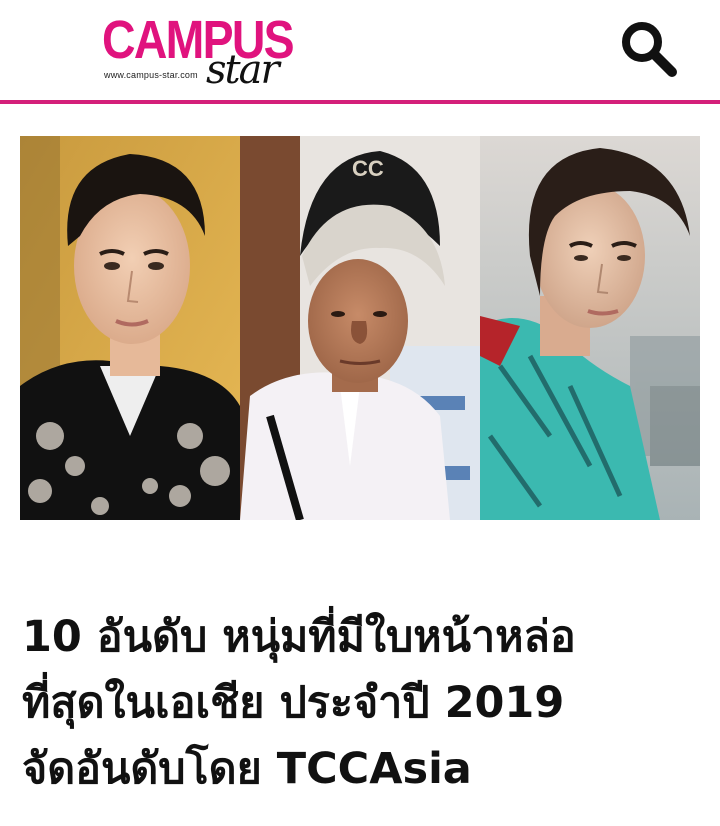  I want to click on portrait-photo-right, so click(590, 328).